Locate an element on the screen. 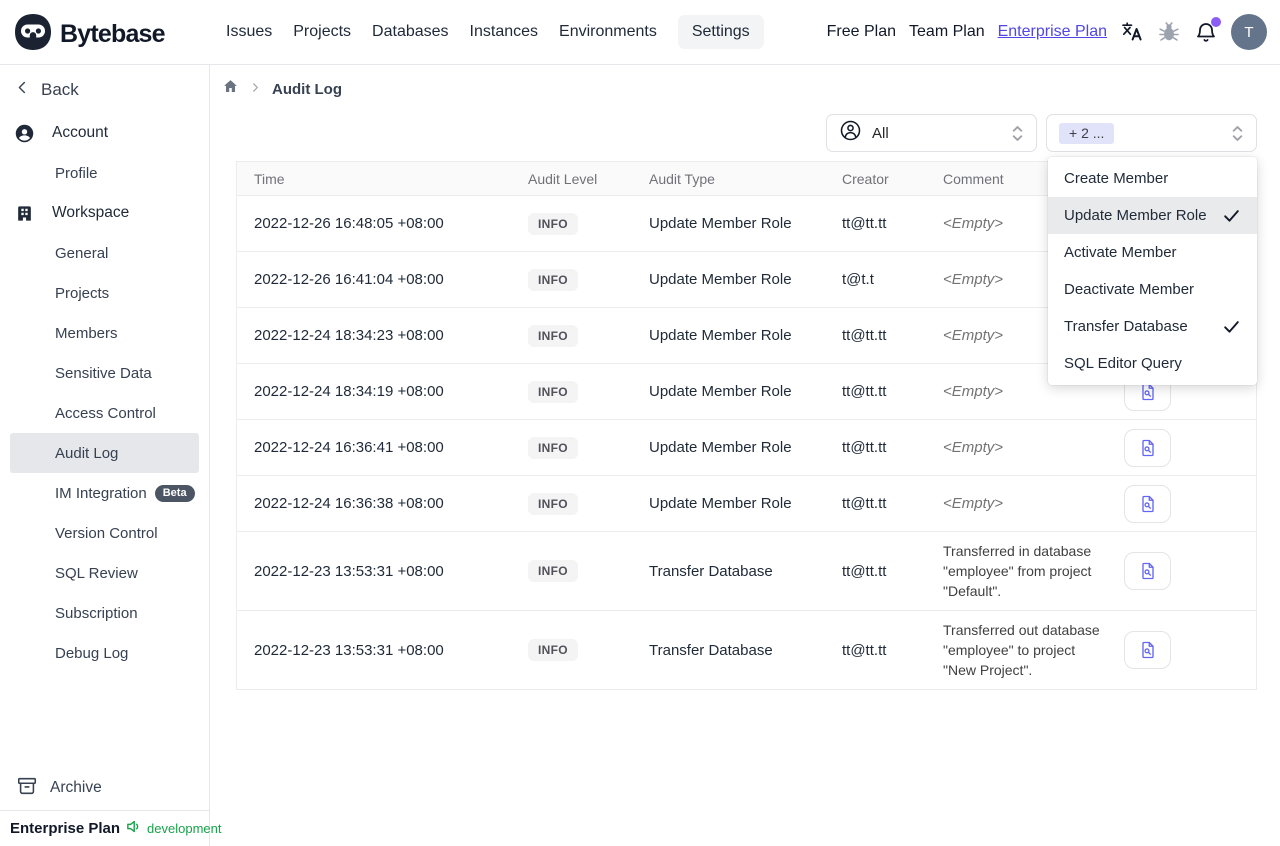  plan-footer: Enterprise Plan development is located at coordinates (111, 828).